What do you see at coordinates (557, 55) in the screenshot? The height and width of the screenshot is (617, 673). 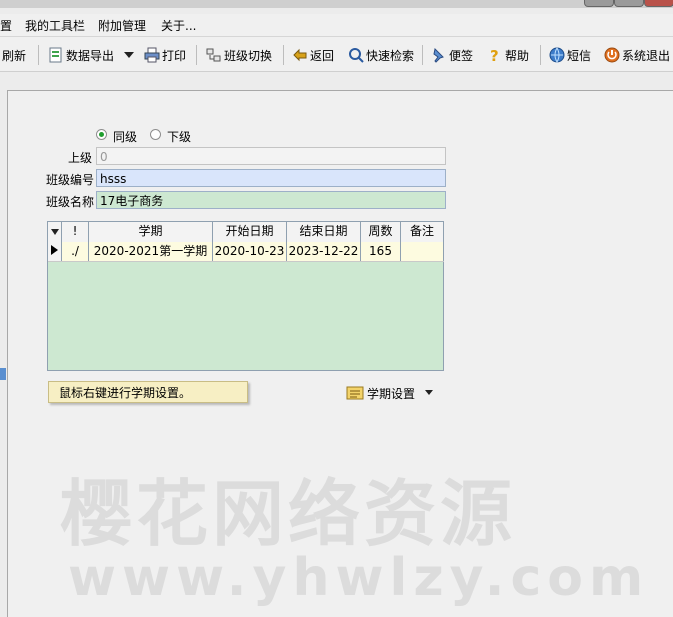 I see `globe-icon` at bounding box center [557, 55].